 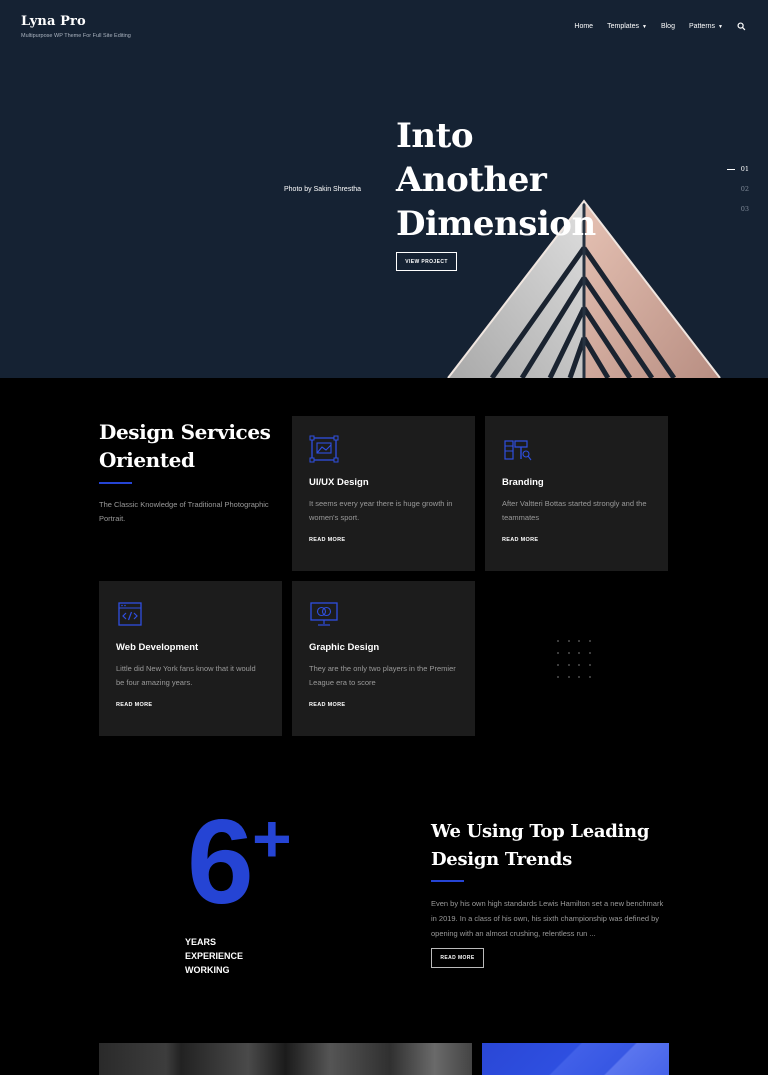 I want to click on hero-title-line: Dimension, so click(x=496, y=224).